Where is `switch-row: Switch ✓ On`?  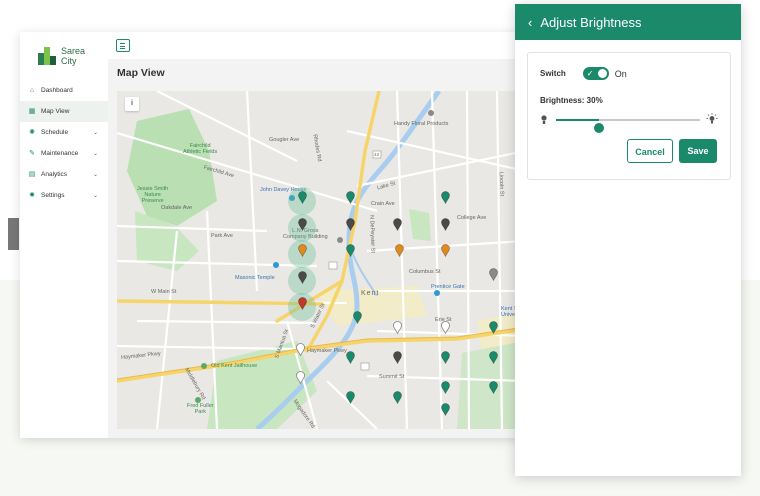 switch-row: Switch ✓ On is located at coordinates (583, 73).